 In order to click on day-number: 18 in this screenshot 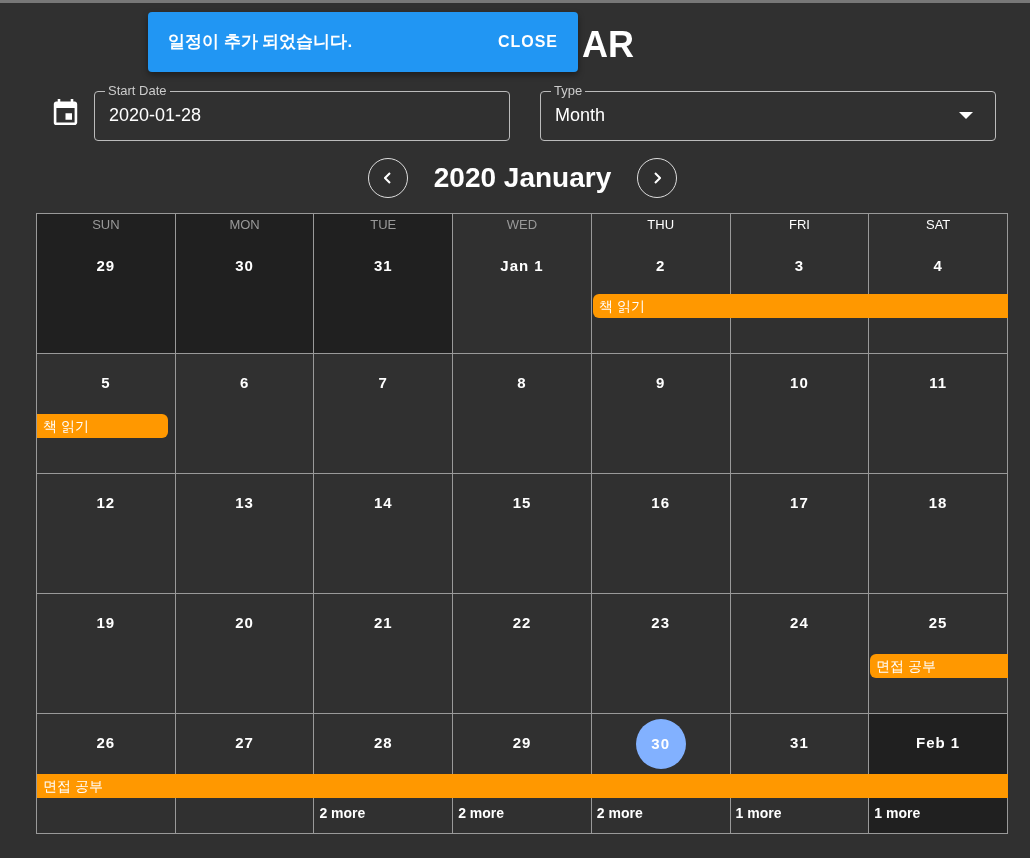, I will do `click(938, 503)`.